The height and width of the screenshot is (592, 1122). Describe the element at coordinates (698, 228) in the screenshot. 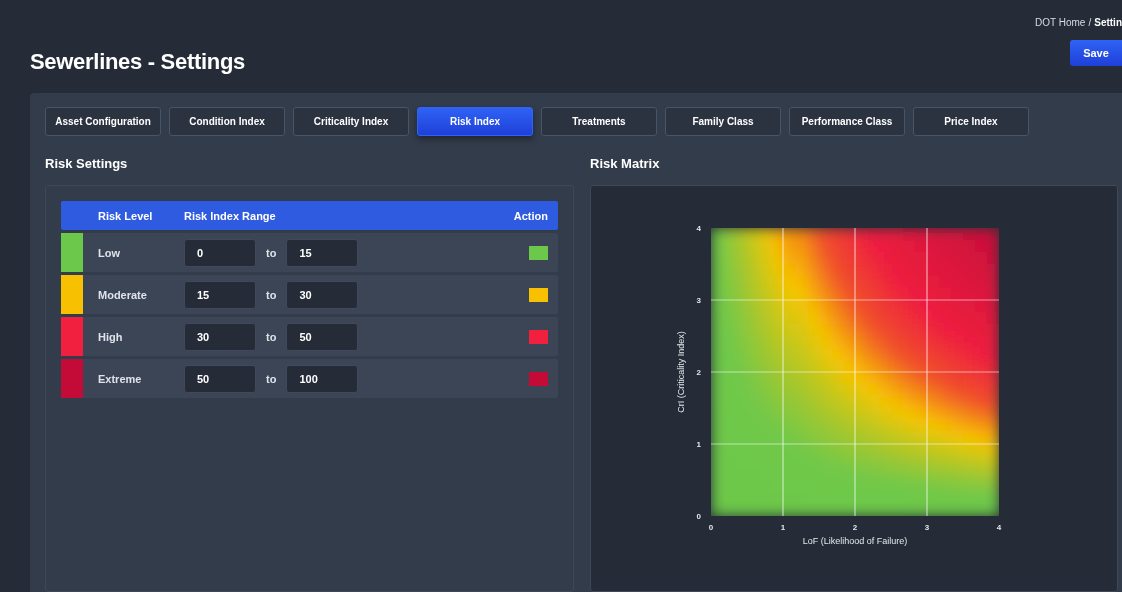

I see `y-tick-label: 4` at that location.